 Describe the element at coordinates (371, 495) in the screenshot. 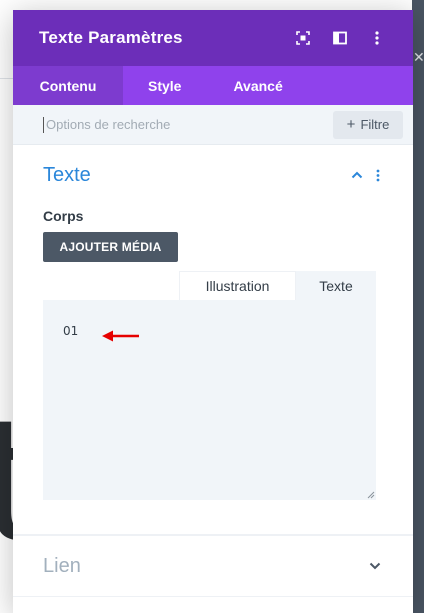

I see `resize-handle-icon` at that location.